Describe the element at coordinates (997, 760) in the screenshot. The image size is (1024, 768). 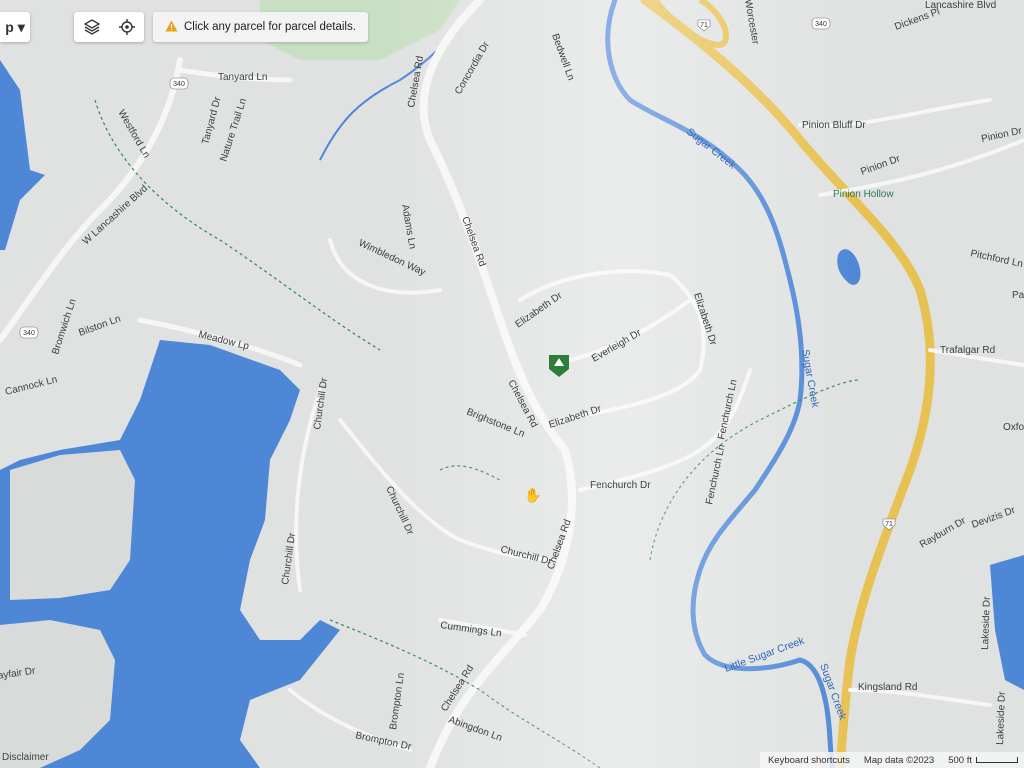
I see `scale-bar-line` at that location.